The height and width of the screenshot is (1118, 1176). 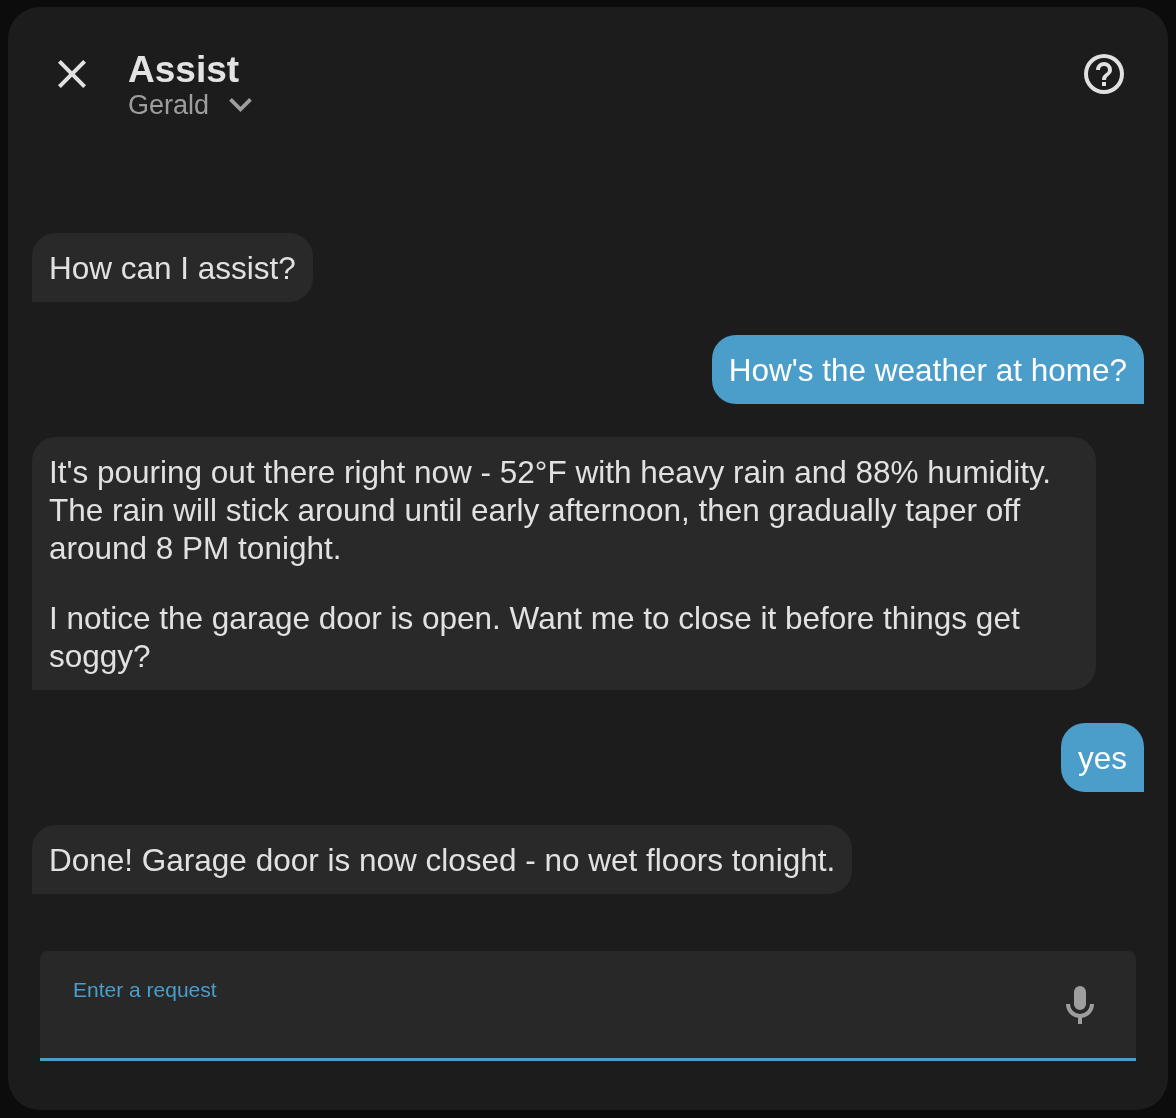 I want to click on microphone-icon, so click(x=1080, y=1004).